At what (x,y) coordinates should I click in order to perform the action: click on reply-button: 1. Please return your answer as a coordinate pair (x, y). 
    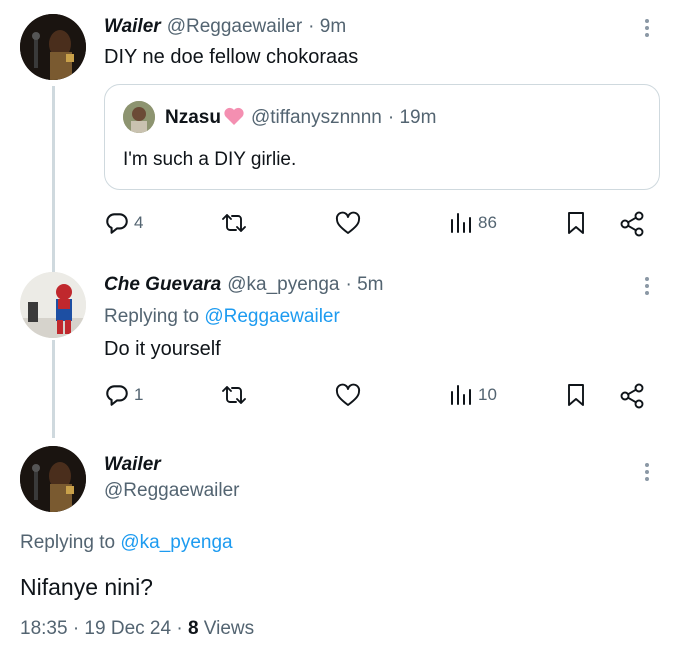
    Looking at the image, I should click on (123, 395).